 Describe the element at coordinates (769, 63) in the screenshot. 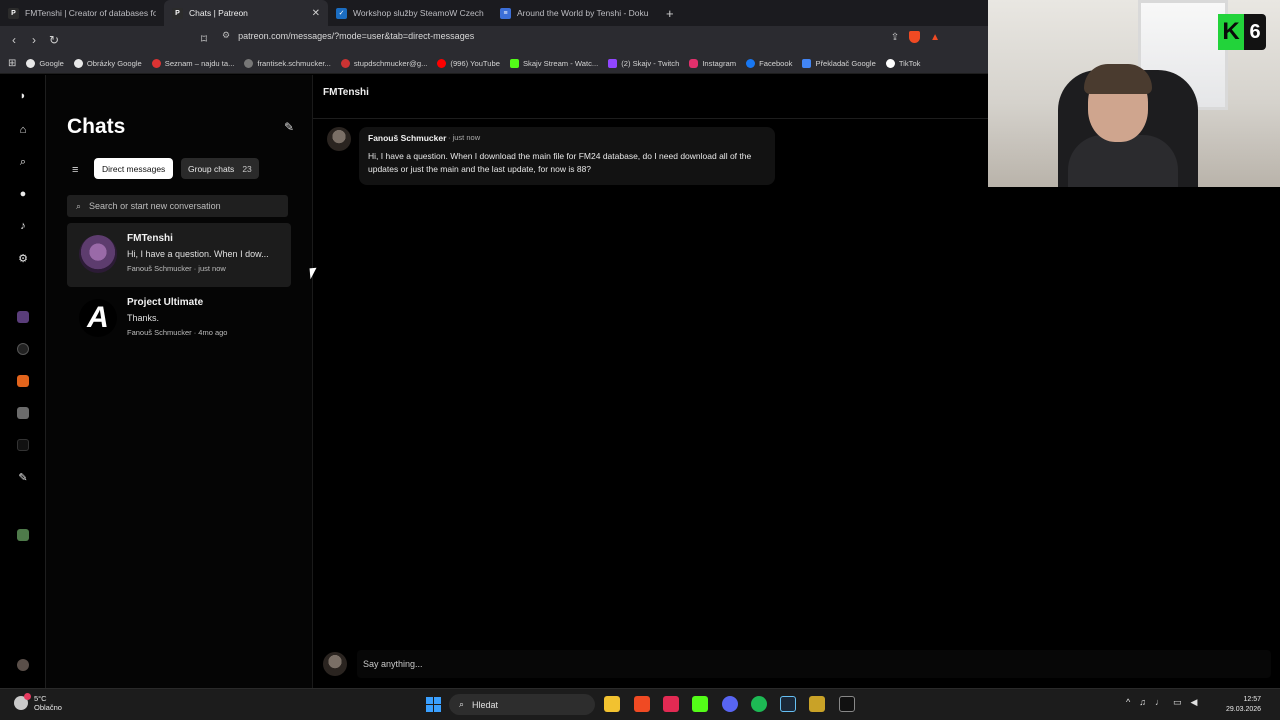

I see `bookmark-facebook: Facebook` at that location.